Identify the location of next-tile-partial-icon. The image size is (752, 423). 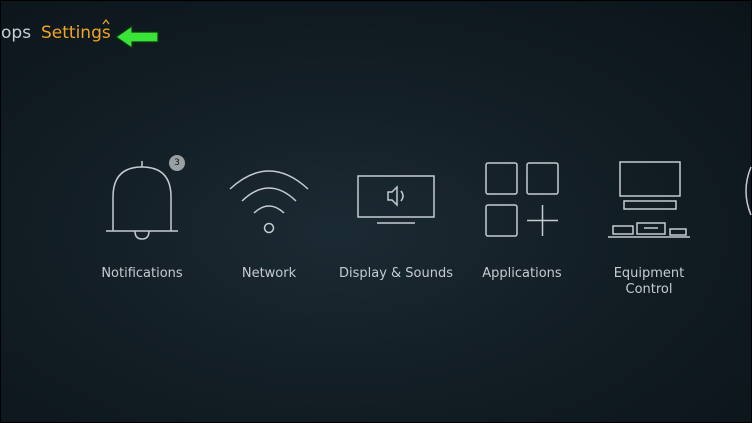
(745, 191).